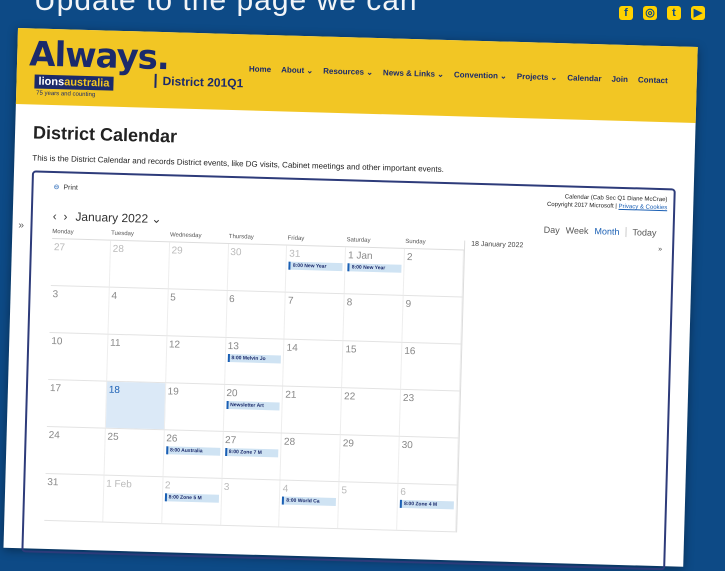 The width and height of the screenshot is (725, 571). What do you see at coordinates (626, 13) in the screenshot?
I see `facebook-icon: f` at bounding box center [626, 13].